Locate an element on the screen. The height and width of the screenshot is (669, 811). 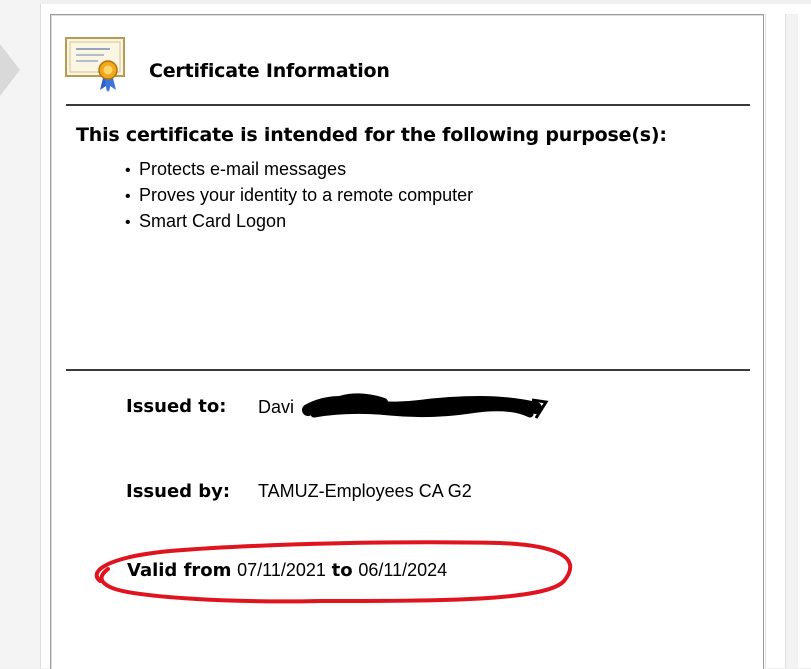
issued-by-value: TAMUZ-Employees CA G2 is located at coordinates (365, 491).